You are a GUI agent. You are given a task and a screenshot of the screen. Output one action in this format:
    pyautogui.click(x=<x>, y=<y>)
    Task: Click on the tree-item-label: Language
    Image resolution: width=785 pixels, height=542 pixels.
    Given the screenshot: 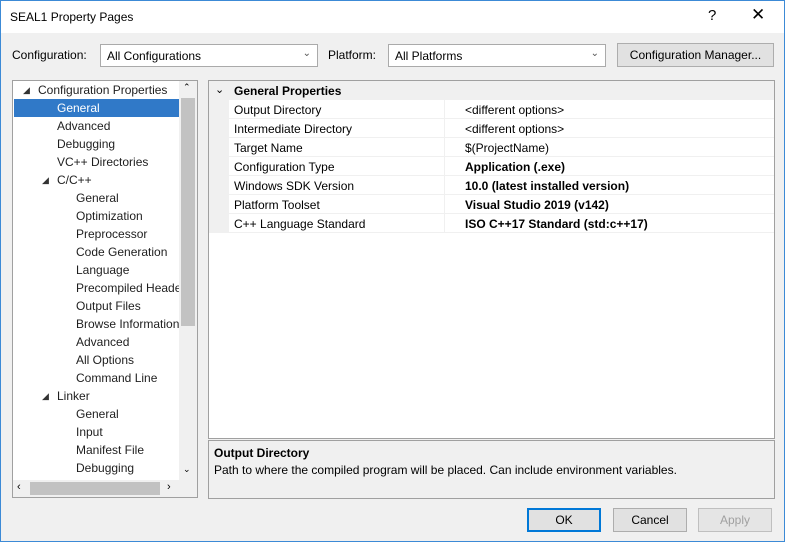 What is the action you would take?
    pyautogui.click(x=103, y=270)
    